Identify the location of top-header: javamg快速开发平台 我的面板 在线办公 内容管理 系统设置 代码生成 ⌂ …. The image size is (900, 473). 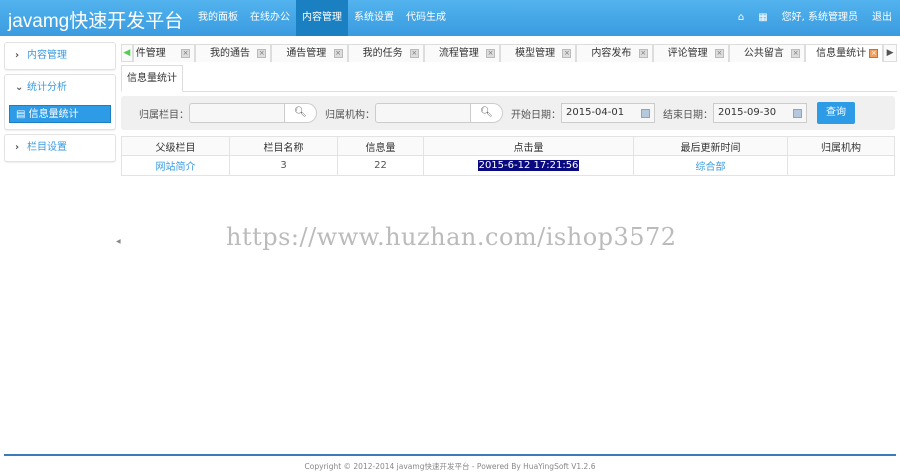
(450, 18).